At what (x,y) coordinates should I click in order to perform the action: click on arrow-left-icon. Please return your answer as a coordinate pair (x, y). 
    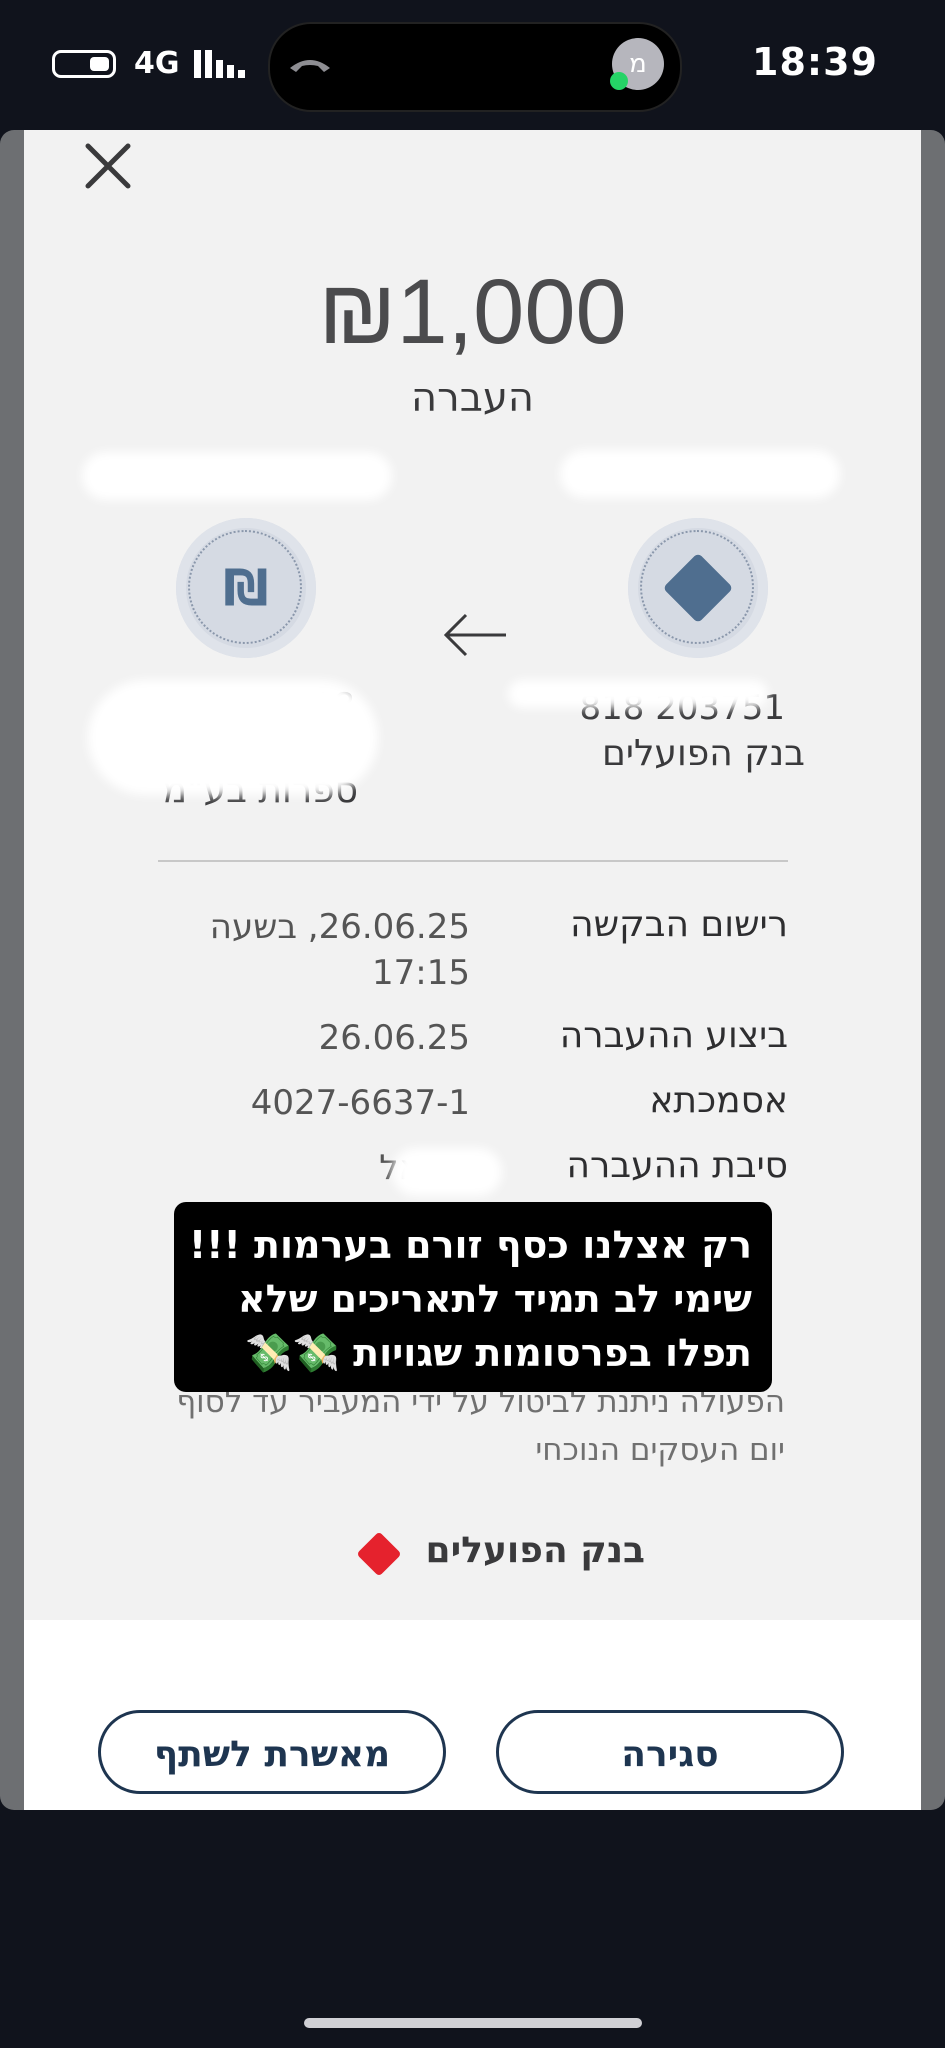
    Looking at the image, I should click on (474, 635).